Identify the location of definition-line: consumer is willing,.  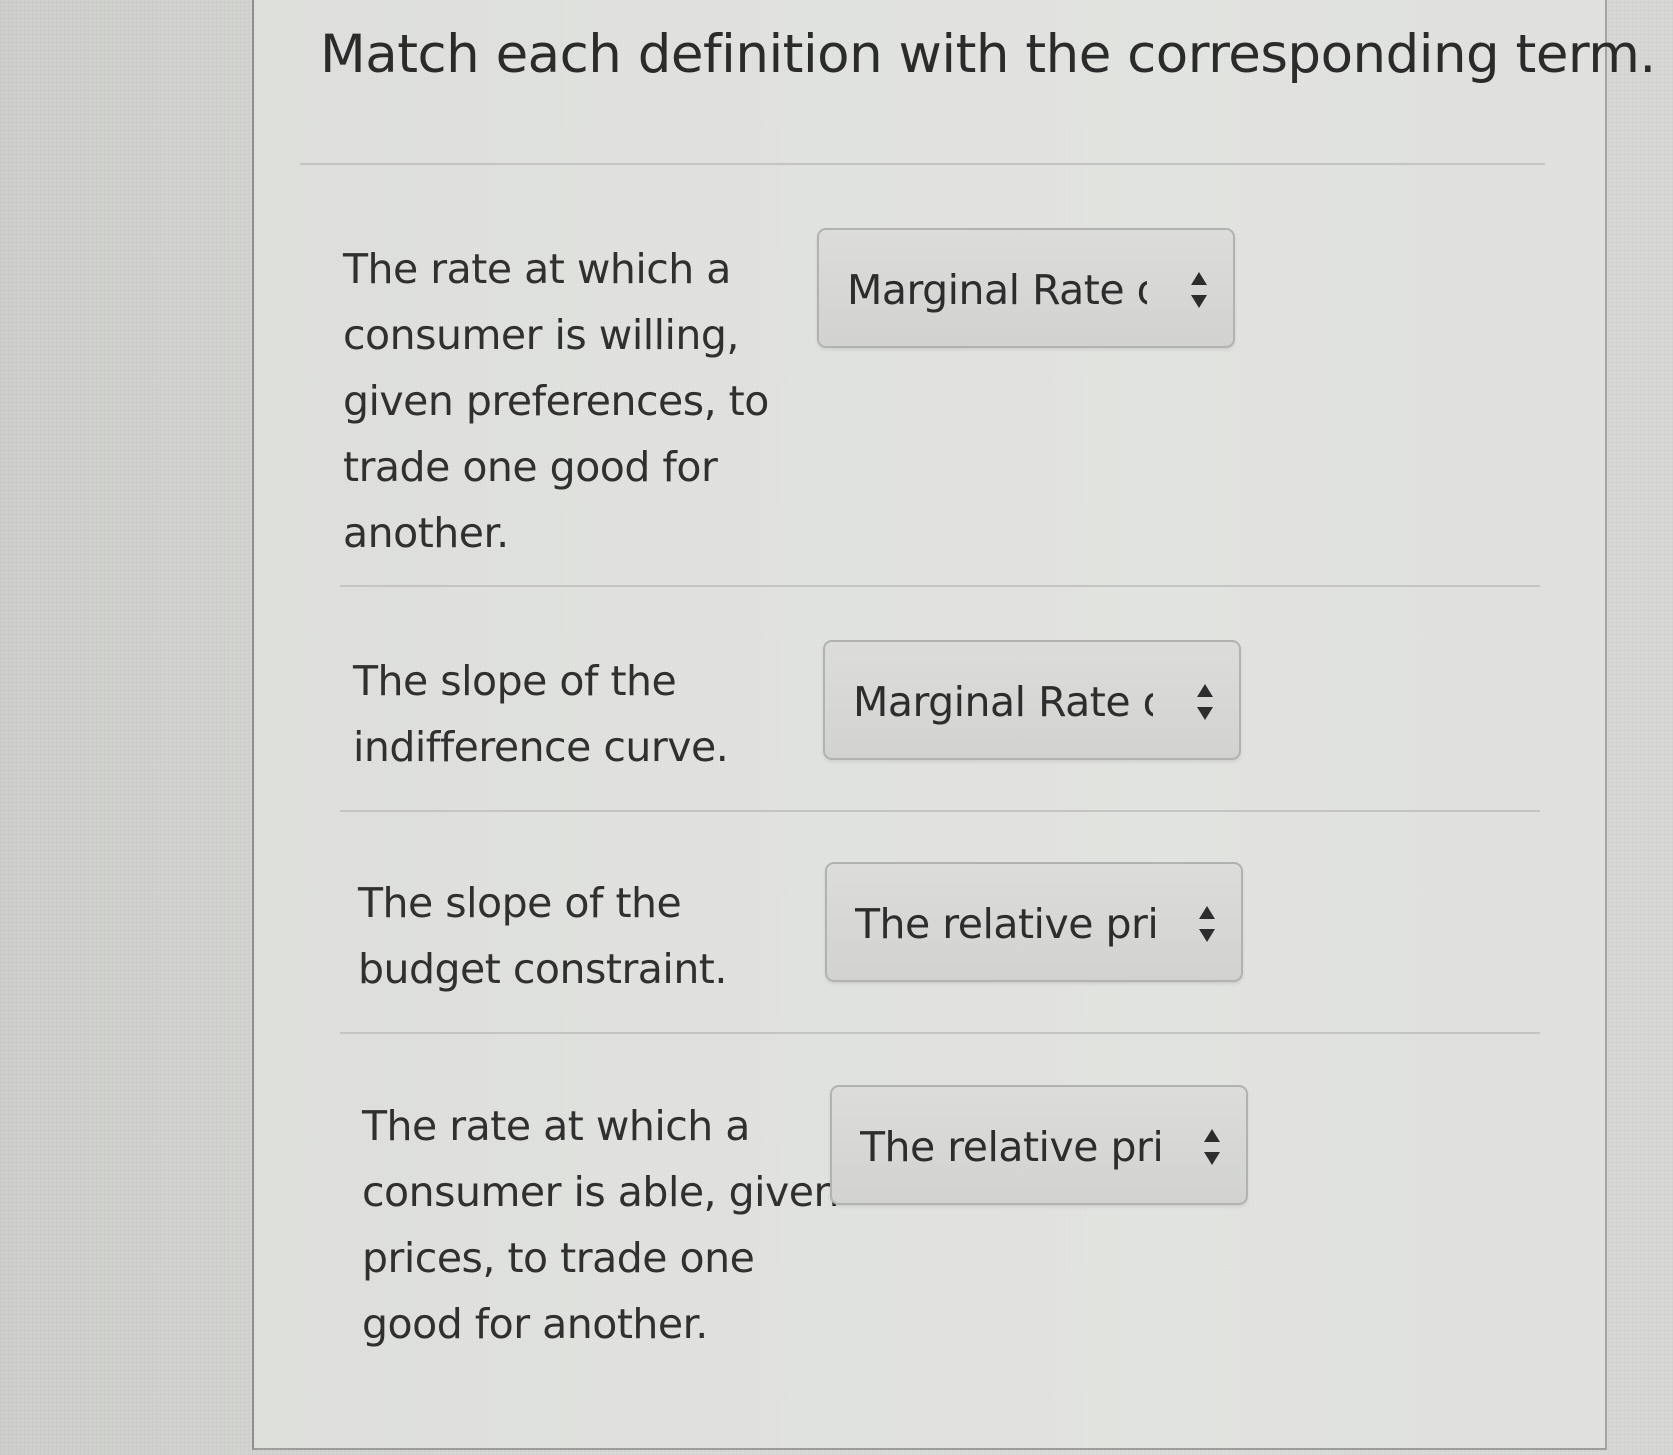
(541, 335).